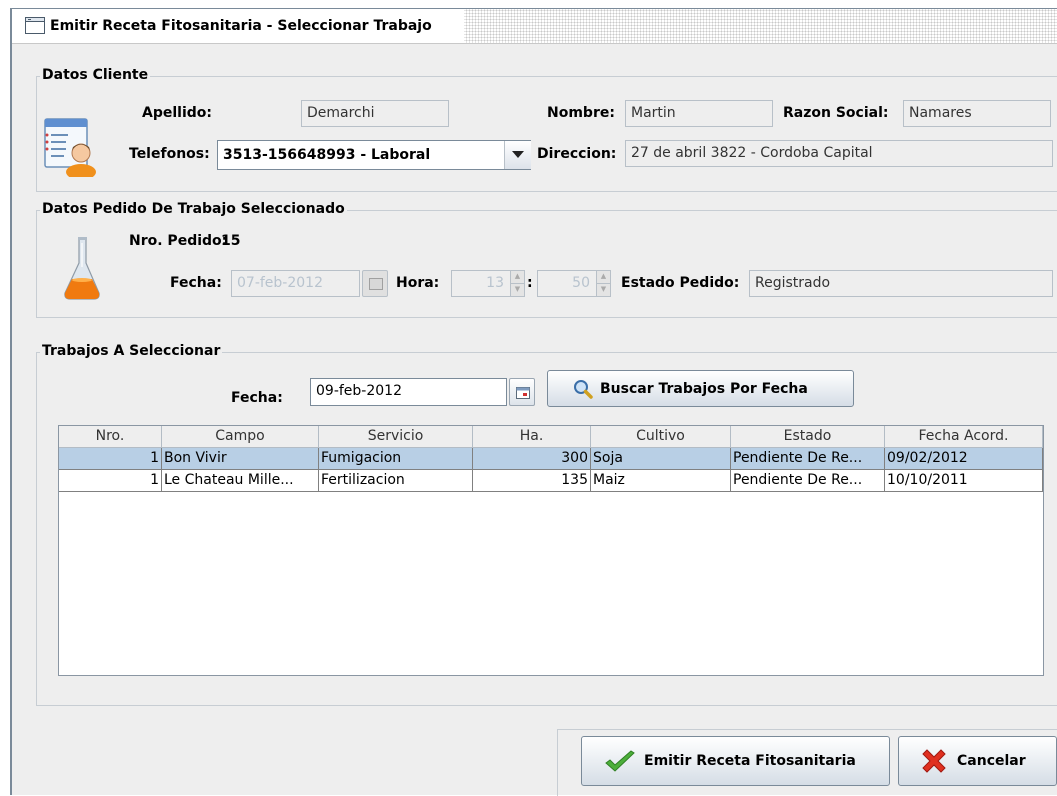 The height and width of the screenshot is (796, 1057). I want to click on minuto-spinner-down: ▼, so click(603, 290).